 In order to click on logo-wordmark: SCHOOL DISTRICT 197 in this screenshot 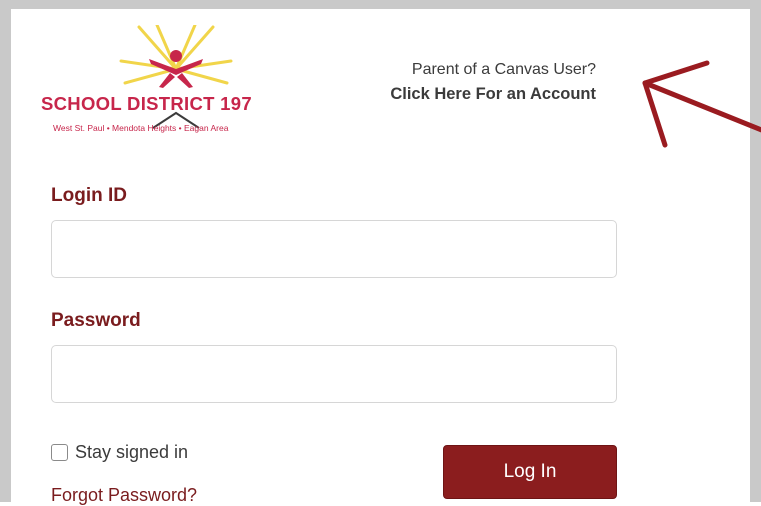, I will do `click(146, 103)`.